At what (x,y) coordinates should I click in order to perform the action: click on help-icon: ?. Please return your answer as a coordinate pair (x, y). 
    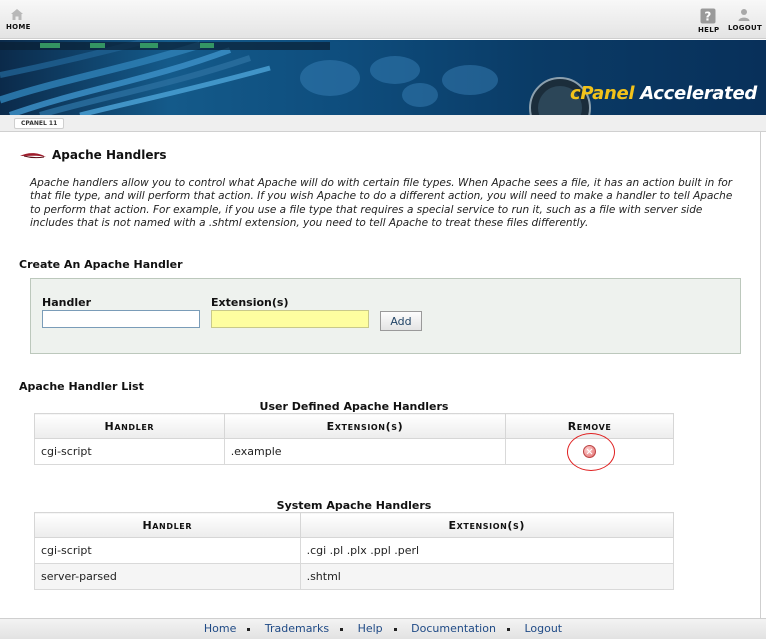
    Looking at the image, I should click on (708, 16).